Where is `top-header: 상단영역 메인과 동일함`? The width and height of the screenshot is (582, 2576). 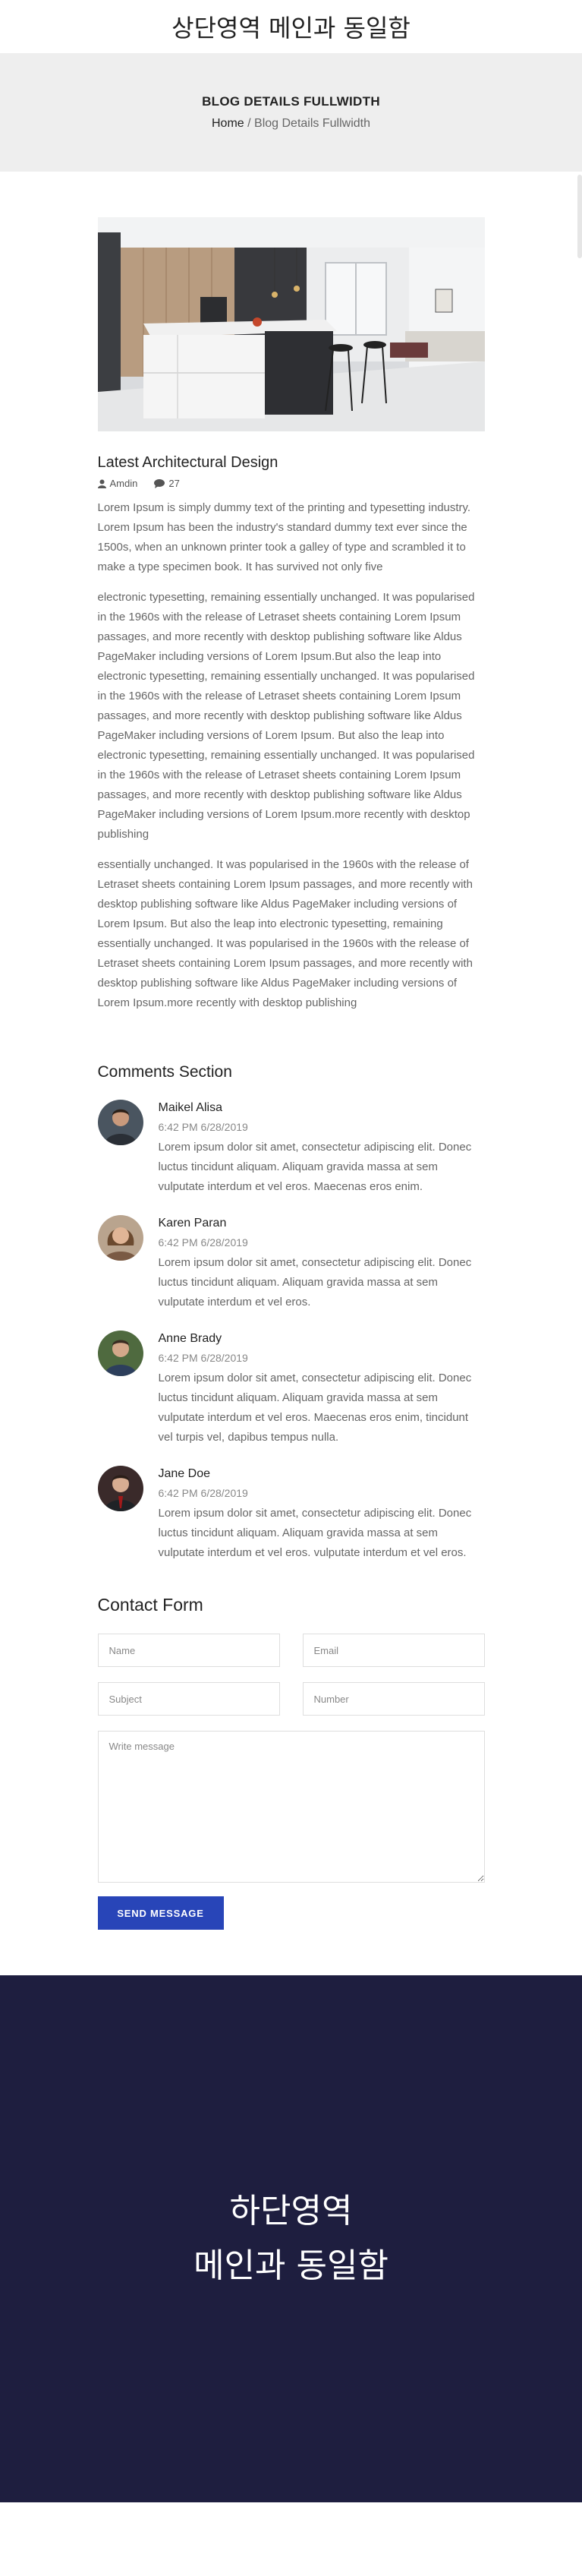
top-header: 상단영역 메인과 동일함 is located at coordinates (291, 26).